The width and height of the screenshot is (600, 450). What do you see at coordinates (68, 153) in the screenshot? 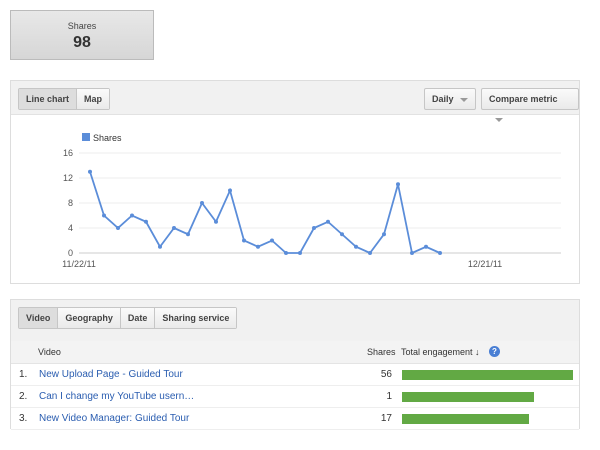
I see `y-tick-label: 16` at bounding box center [68, 153].